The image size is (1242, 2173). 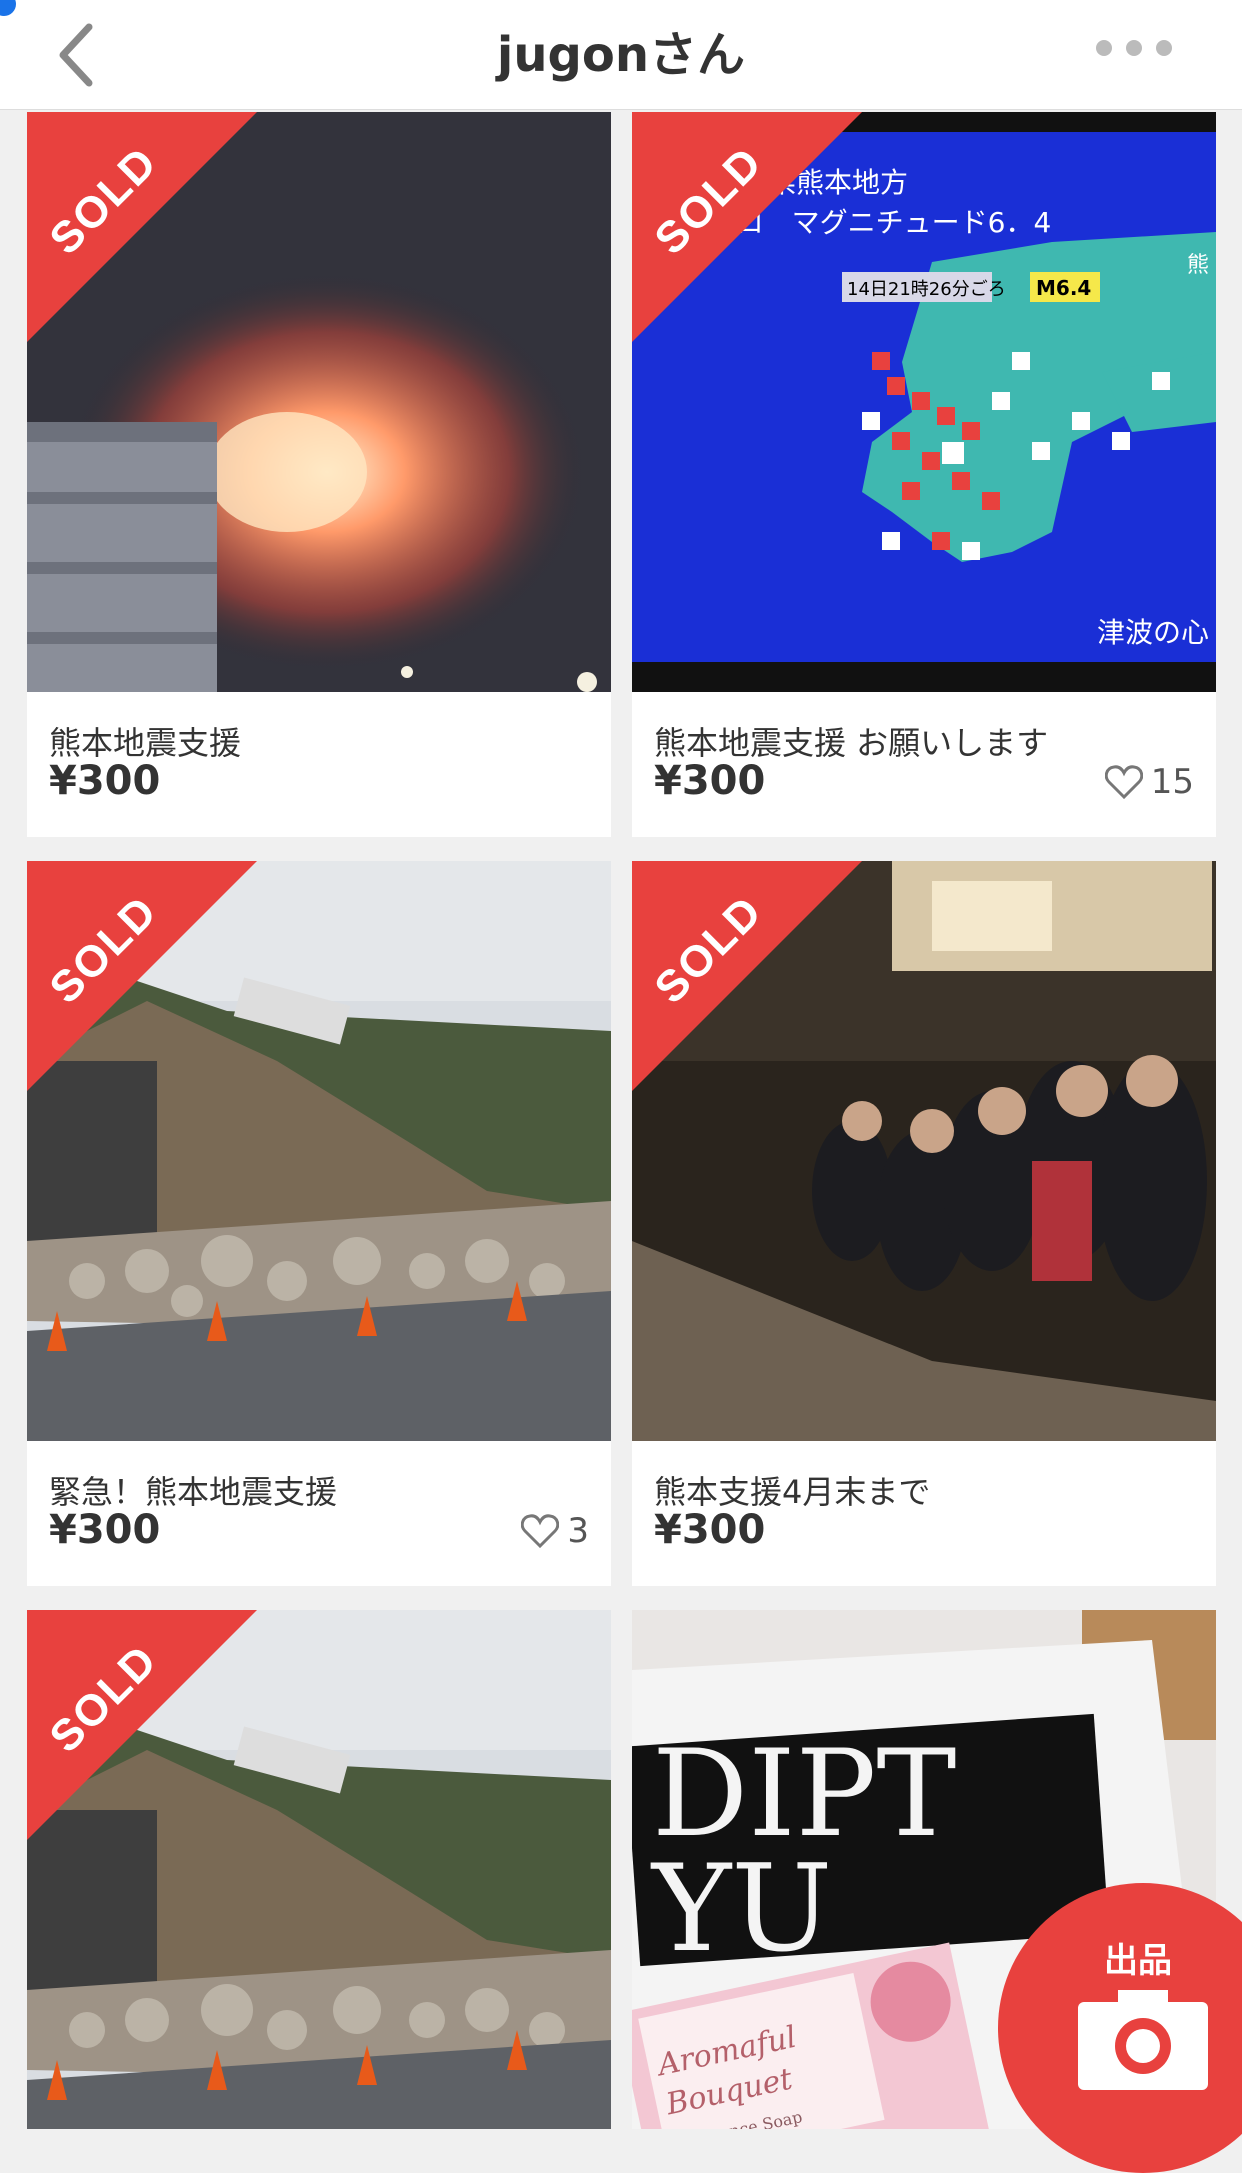 I want to click on like-count: 3, so click(x=555, y=1531).